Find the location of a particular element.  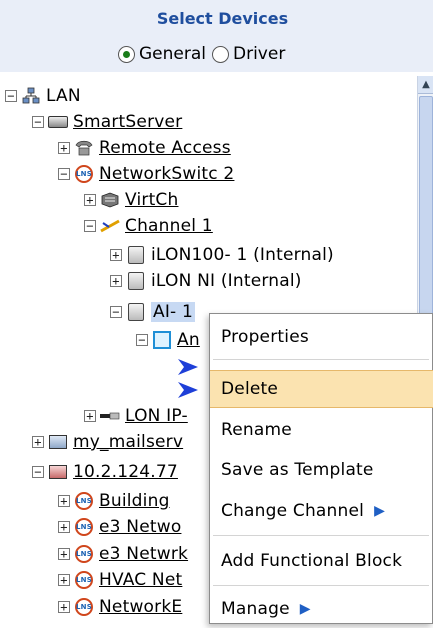

tree-node-an: − An is located at coordinates (168, 340).